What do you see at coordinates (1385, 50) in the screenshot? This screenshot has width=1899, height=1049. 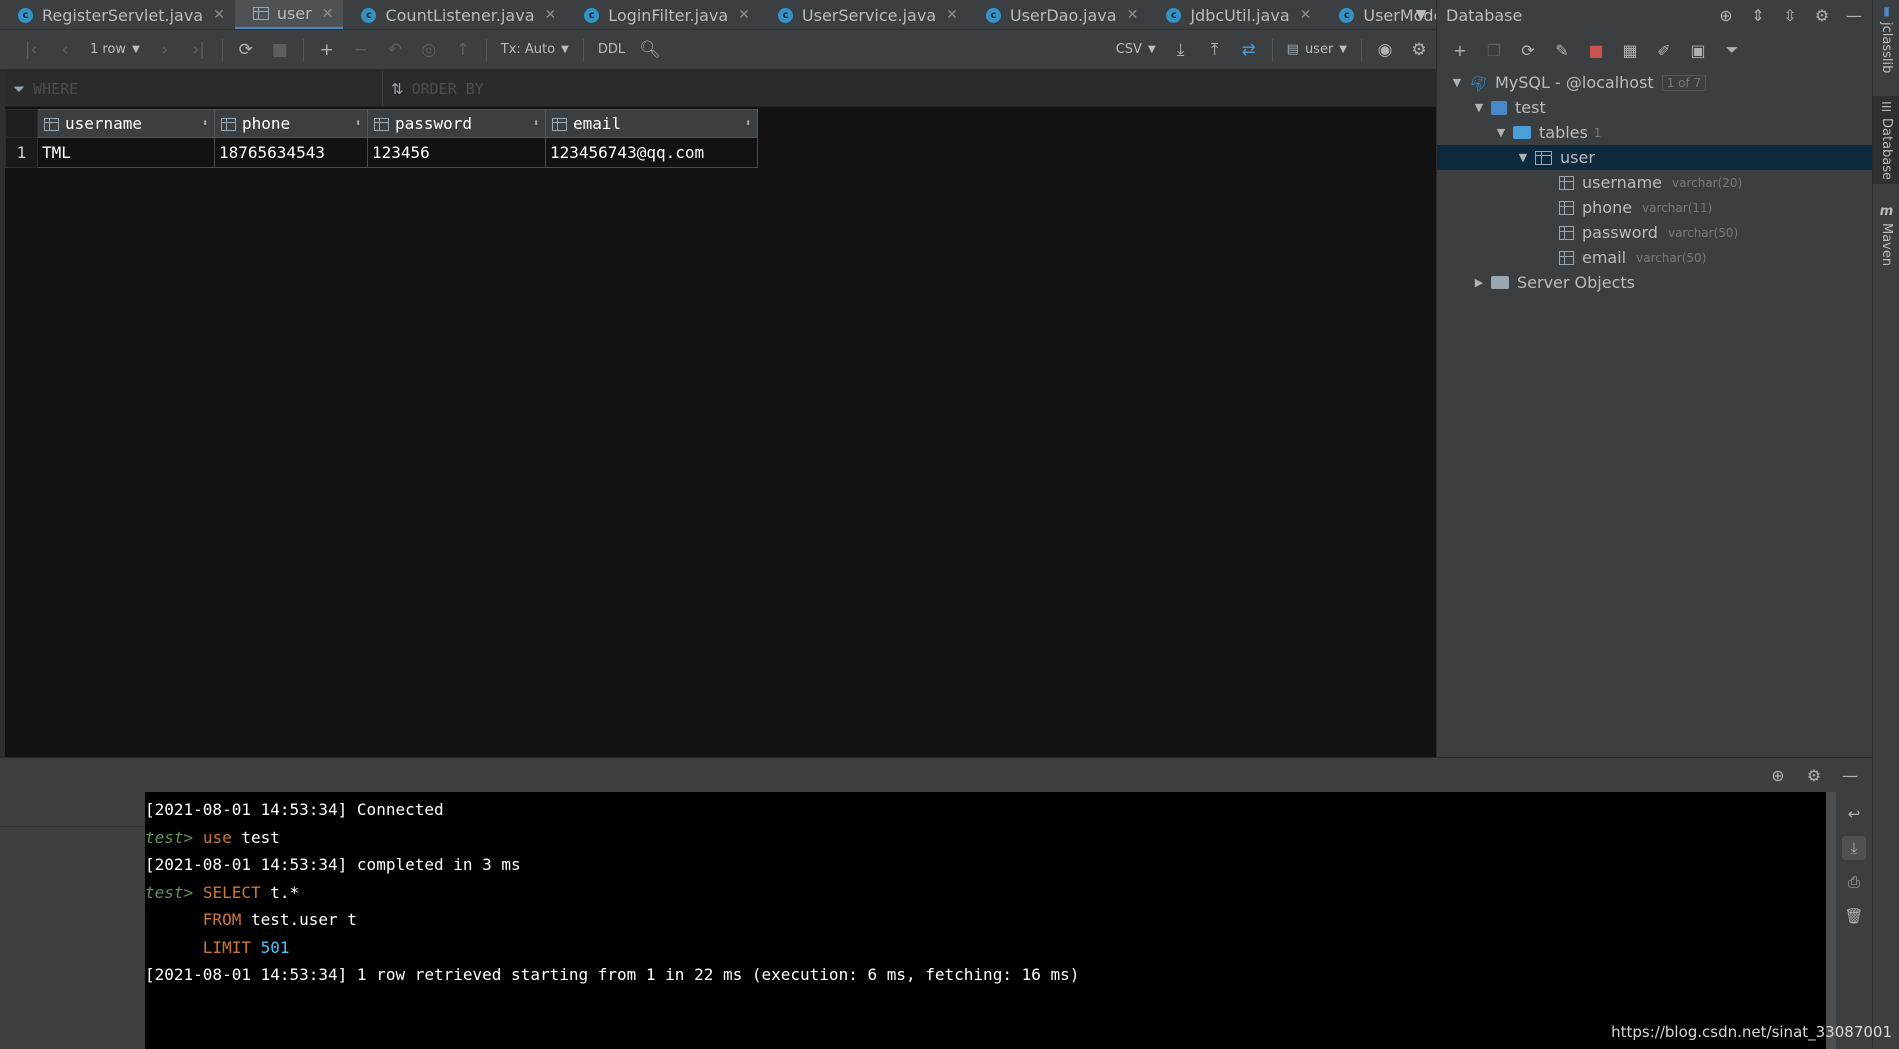 I see `eye-icon: ◉` at bounding box center [1385, 50].